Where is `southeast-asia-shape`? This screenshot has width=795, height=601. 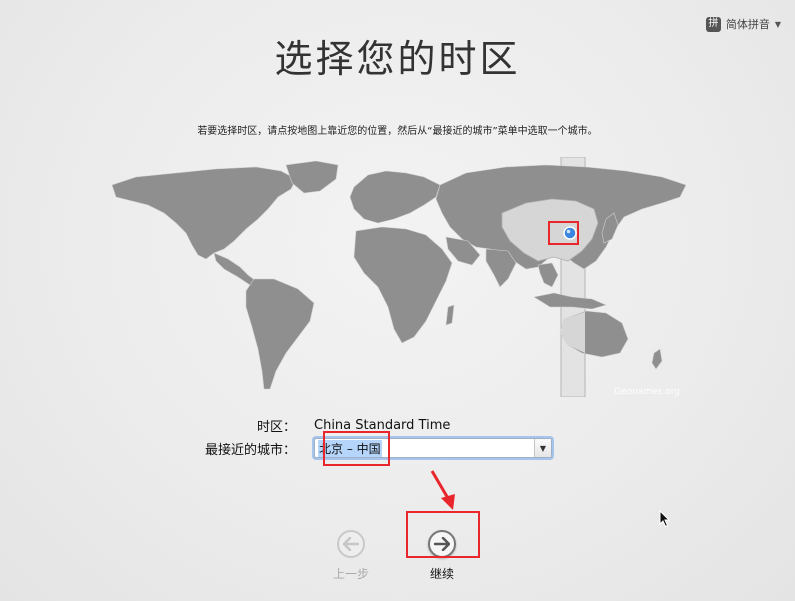
southeast-asia-shape is located at coordinates (548, 275).